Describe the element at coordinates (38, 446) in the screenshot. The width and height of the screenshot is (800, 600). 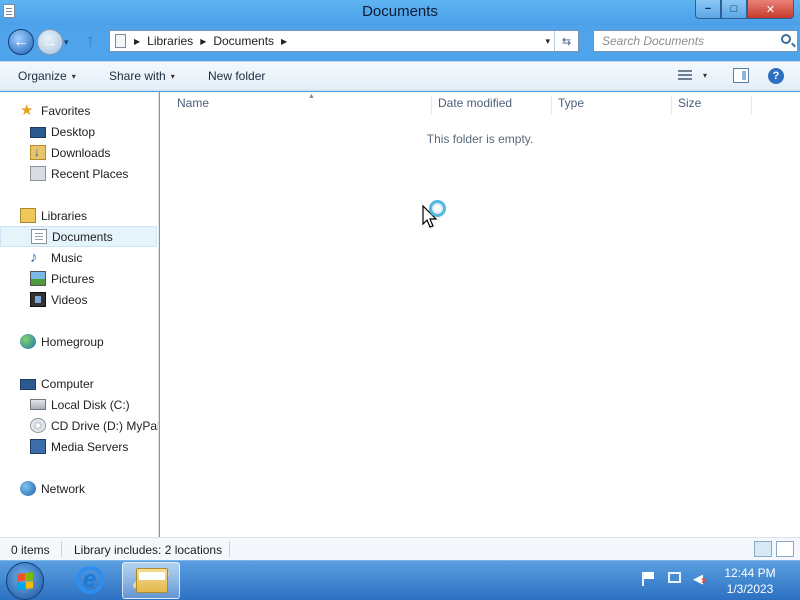
I see `media-server-icon` at that location.